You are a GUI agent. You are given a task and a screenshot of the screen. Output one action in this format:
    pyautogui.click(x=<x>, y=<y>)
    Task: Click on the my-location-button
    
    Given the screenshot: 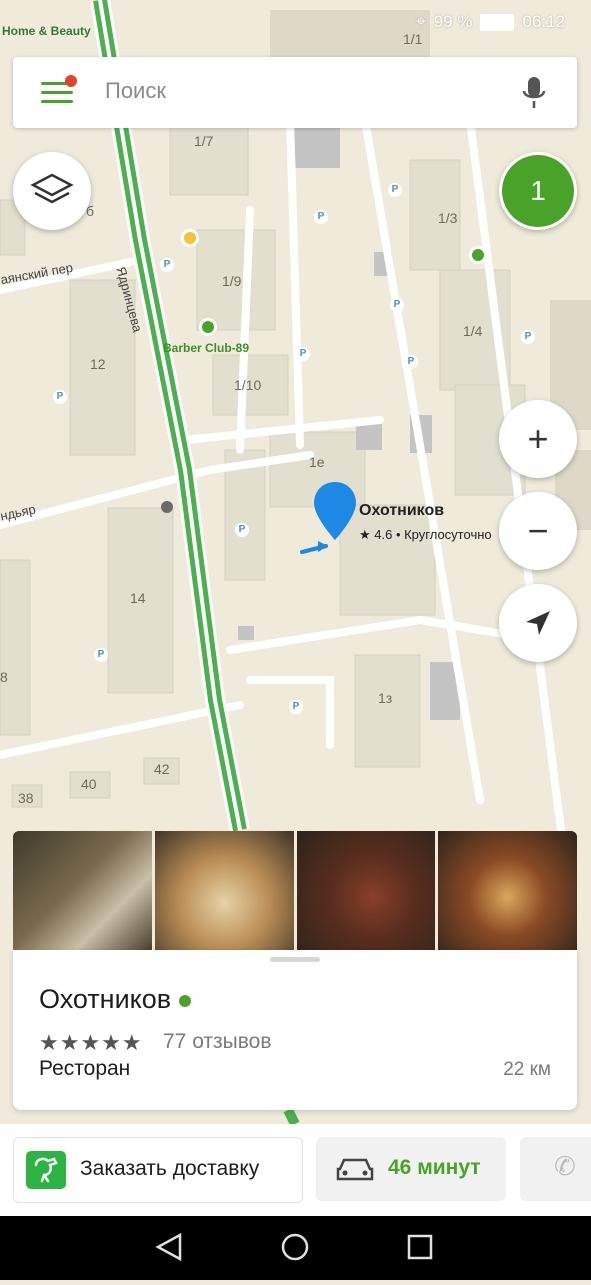 What is the action you would take?
    pyautogui.click(x=538, y=623)
    